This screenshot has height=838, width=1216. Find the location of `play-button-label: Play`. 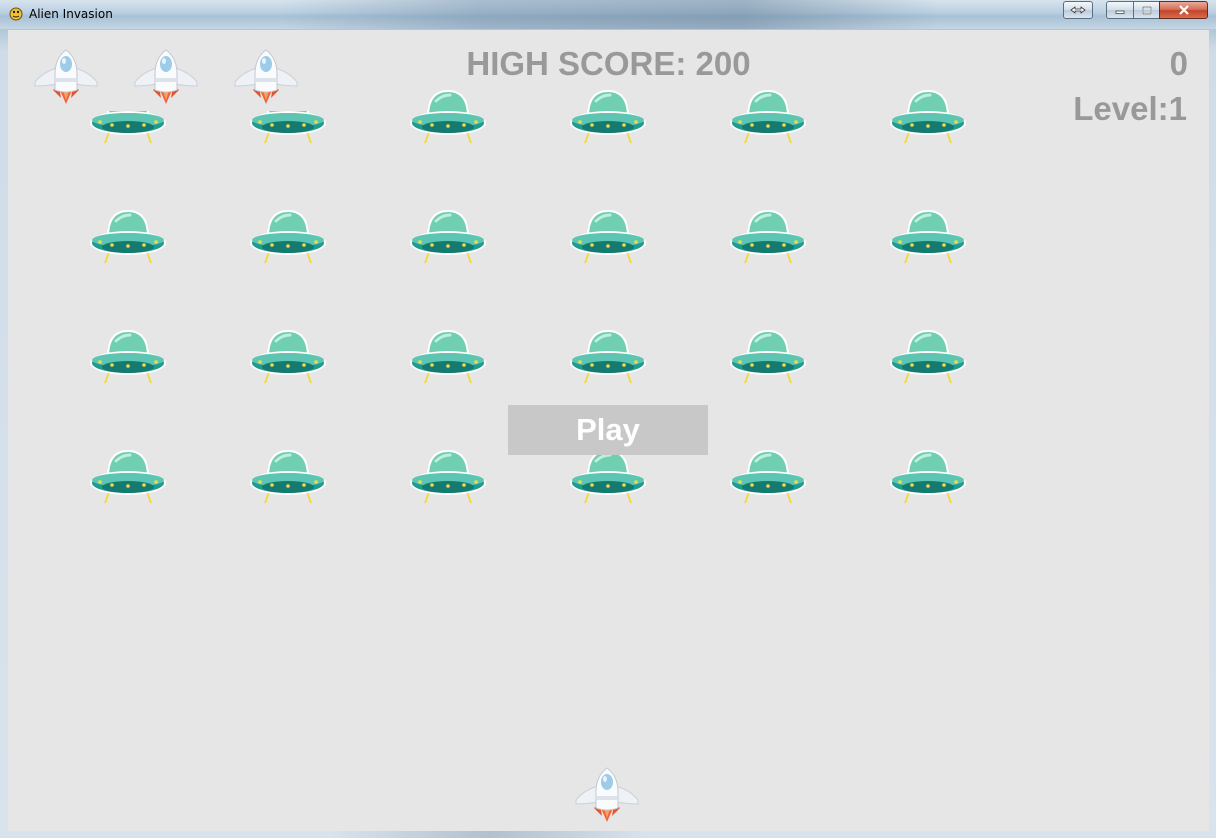

play-button-label: Play is located at coordinates (608, 429).